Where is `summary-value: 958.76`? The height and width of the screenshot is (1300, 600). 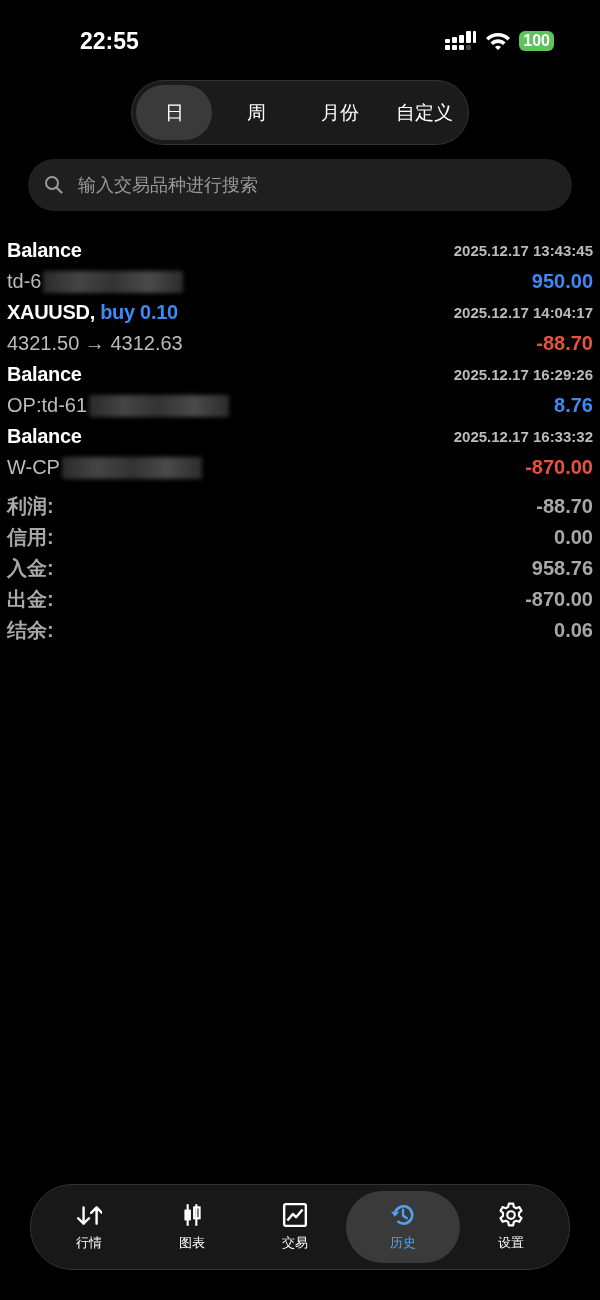 summary-value: 958.76 is located at coordinates (562, 568).